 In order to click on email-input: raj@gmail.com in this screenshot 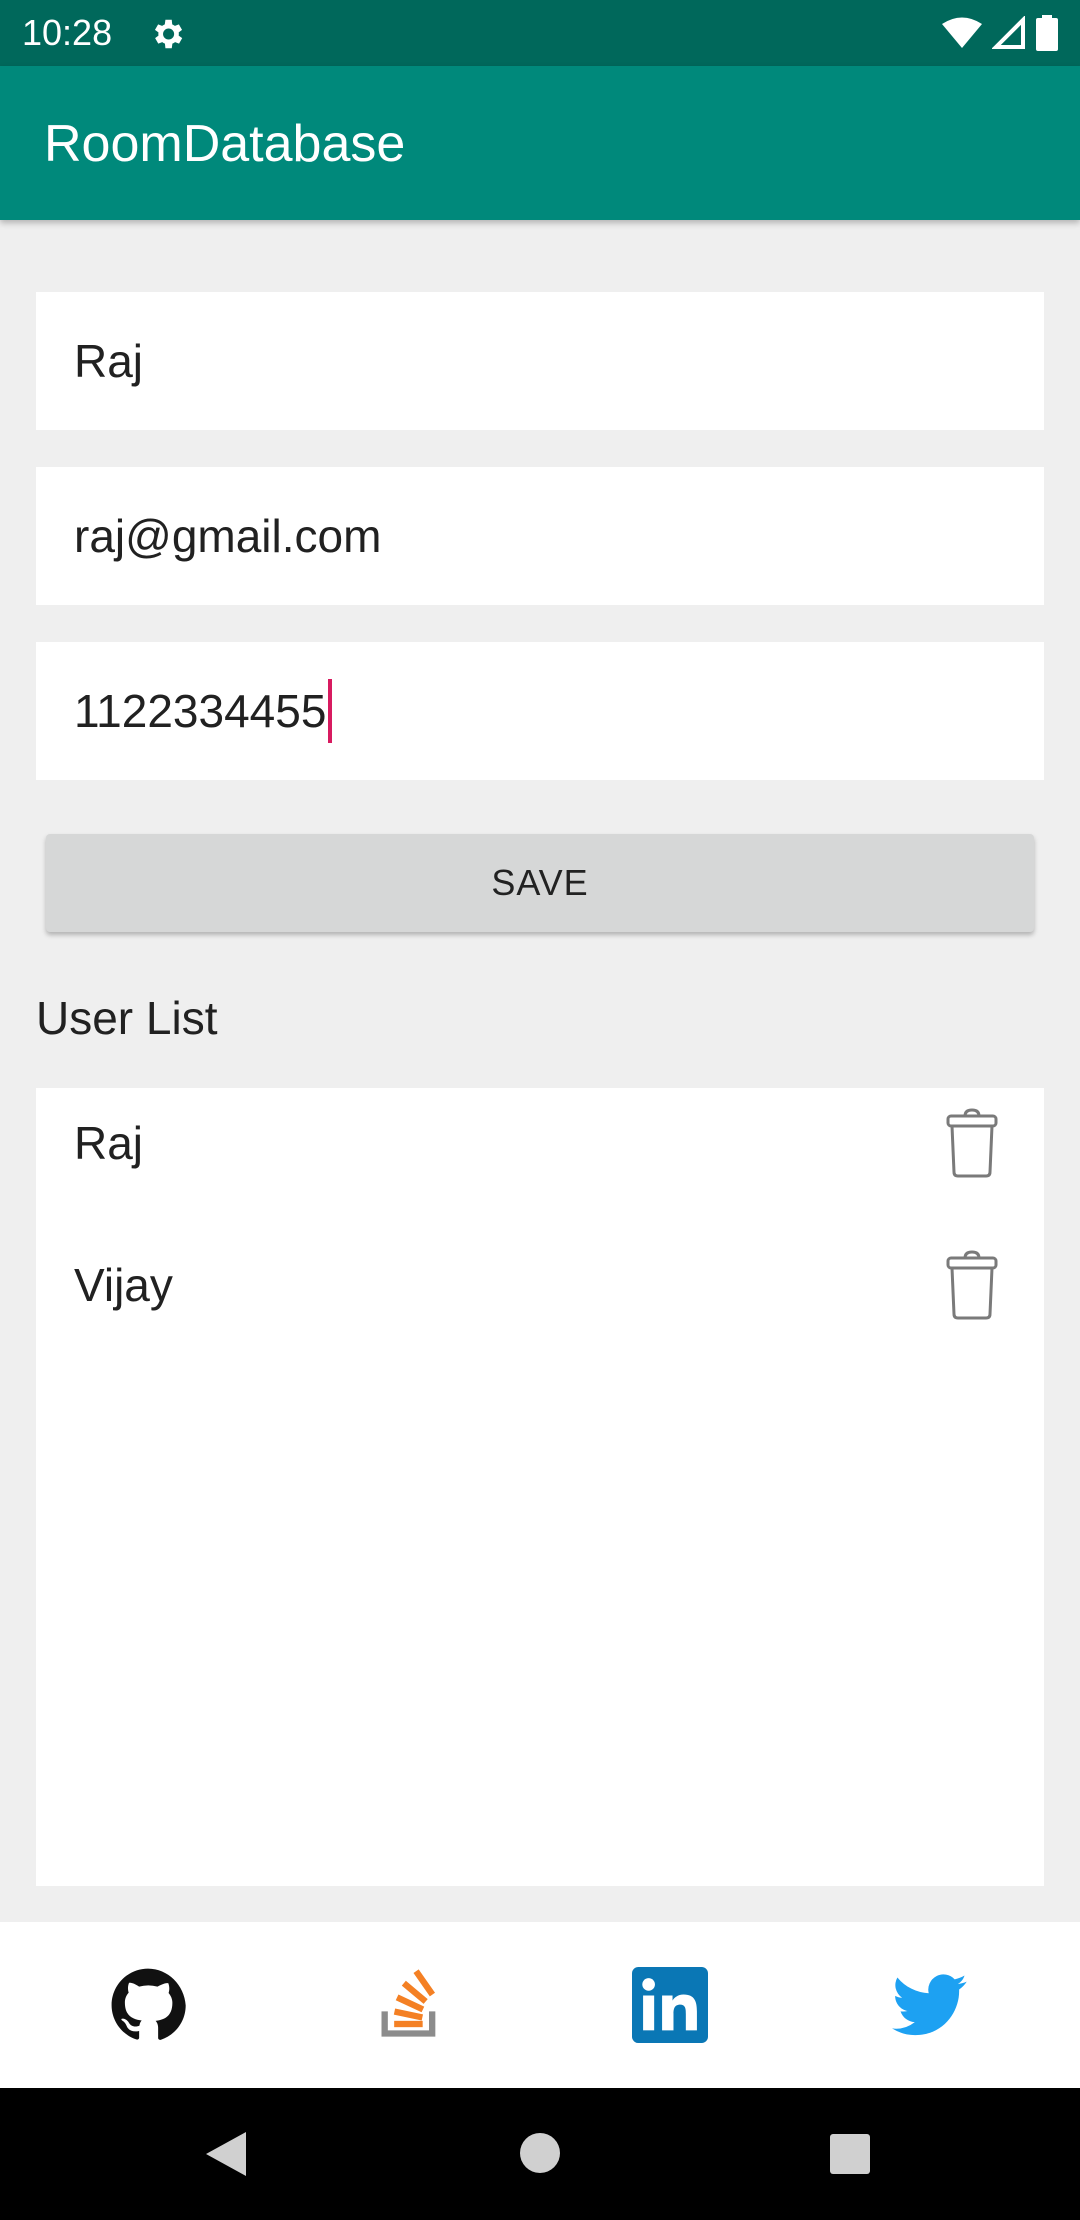, I will do `click(540, 536)`.